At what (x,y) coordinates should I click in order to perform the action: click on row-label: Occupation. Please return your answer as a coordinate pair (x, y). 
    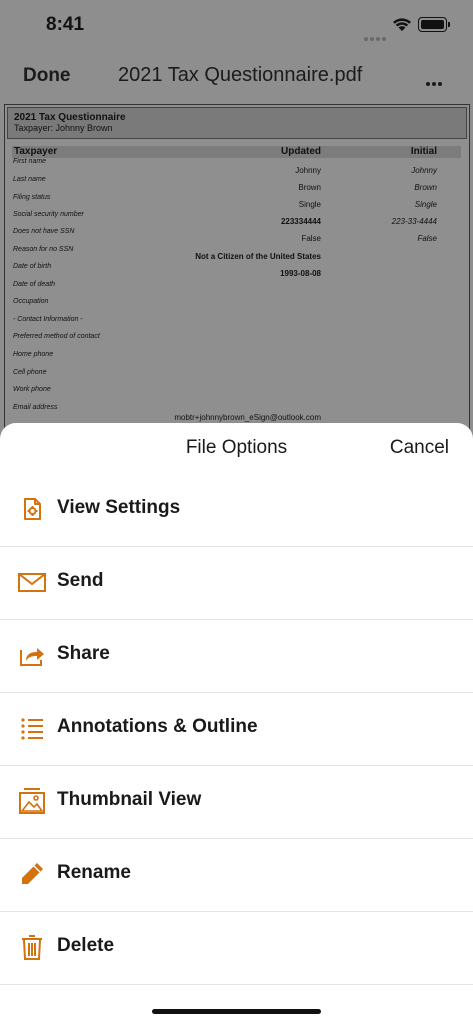
    Looking at the image, I should click on (31, 301).